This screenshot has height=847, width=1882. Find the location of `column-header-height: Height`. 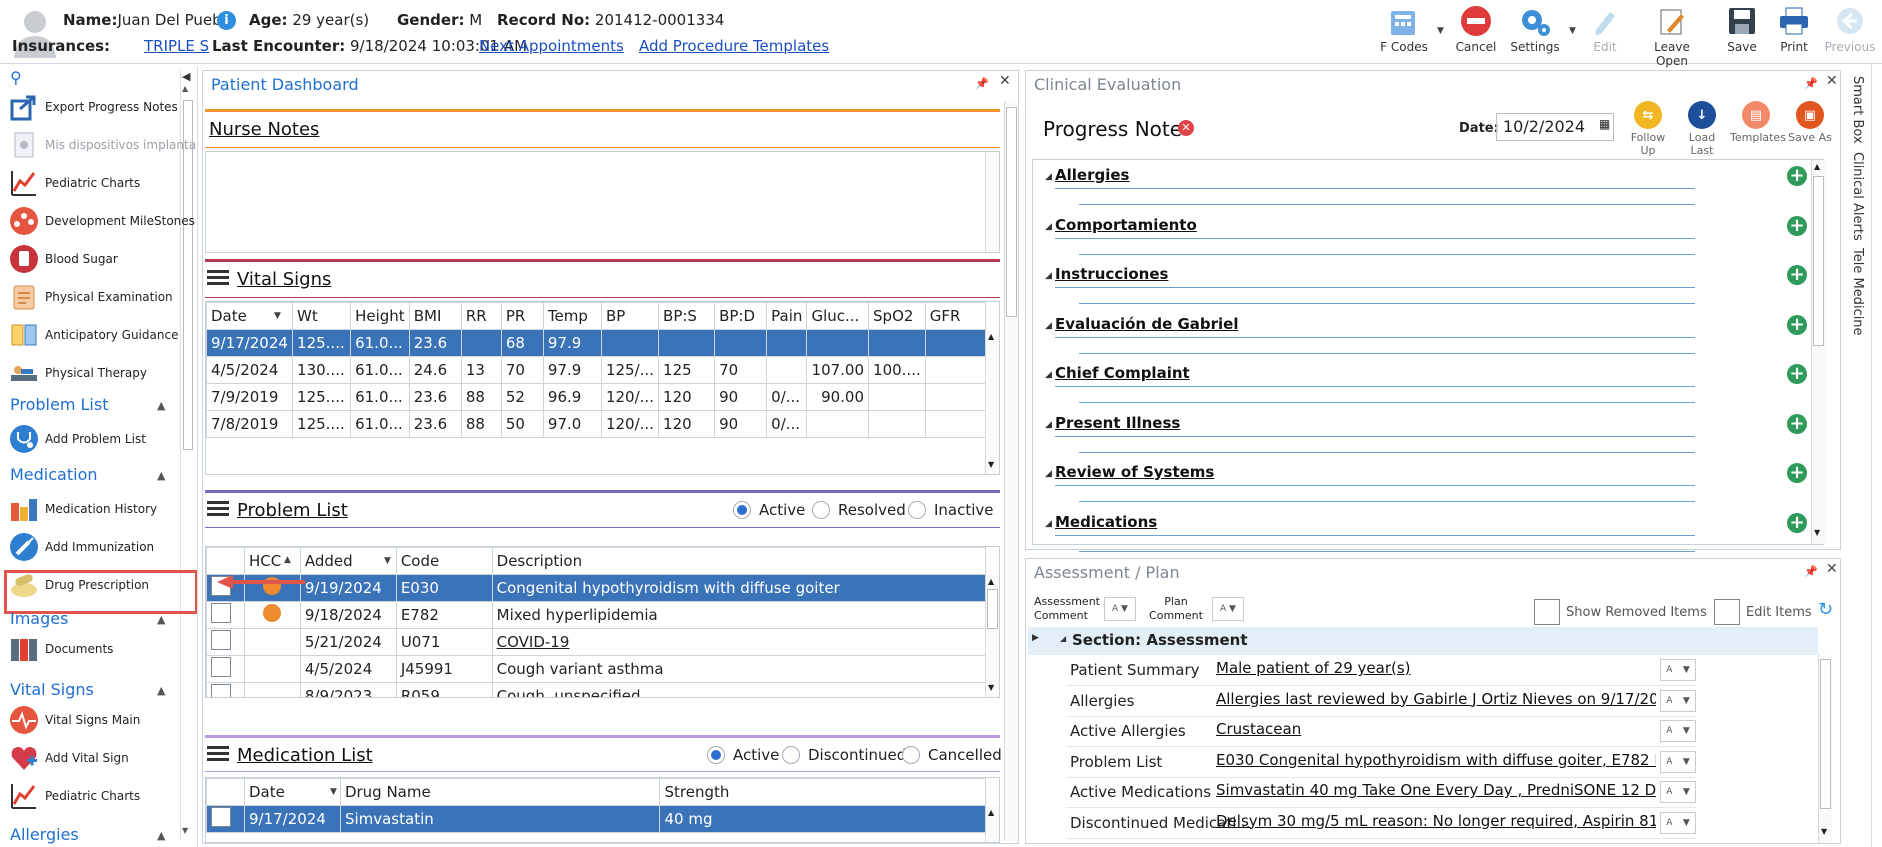

column-header-height: Height is located at coordinates (380, 316).